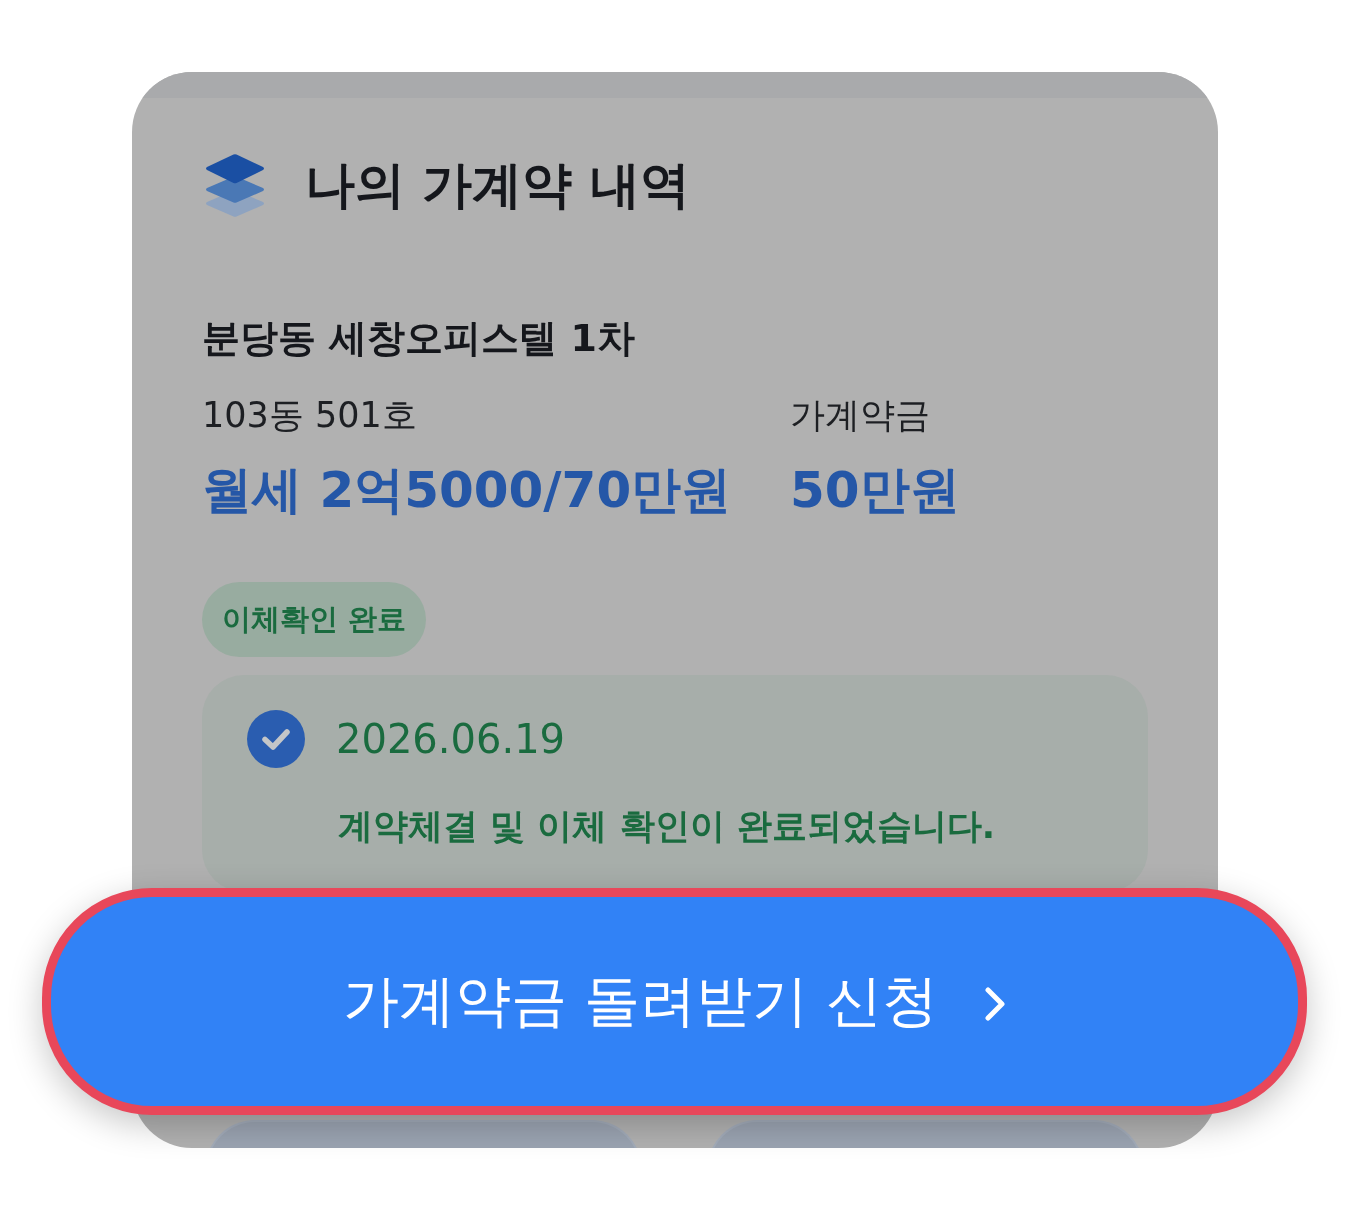  I want to click on status-date: 2026.06.19, so click(451, 739).